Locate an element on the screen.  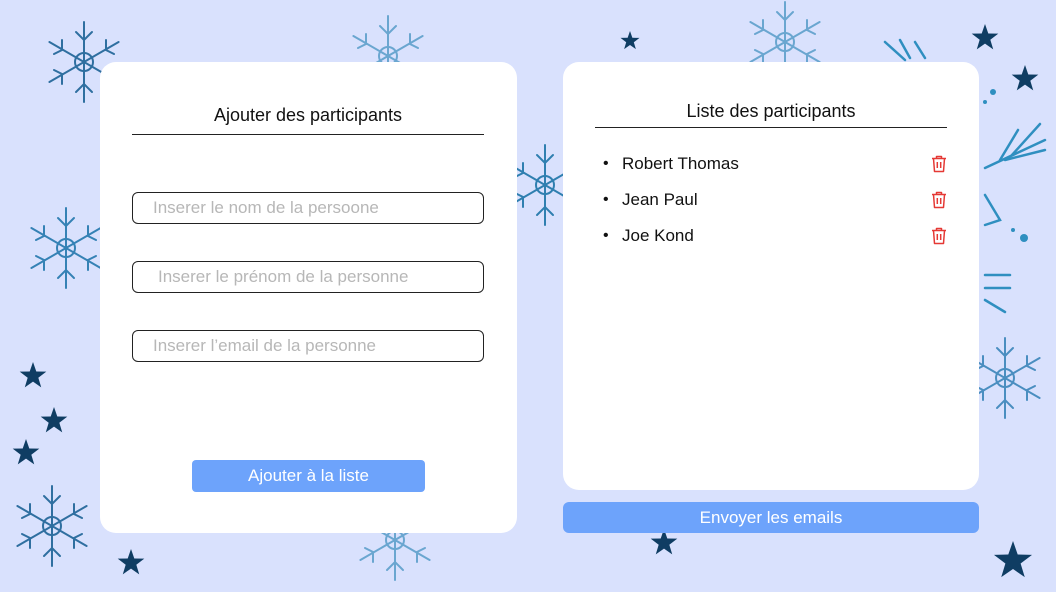
participant-name: Robert Thomas is located at coordinates (680, 163).